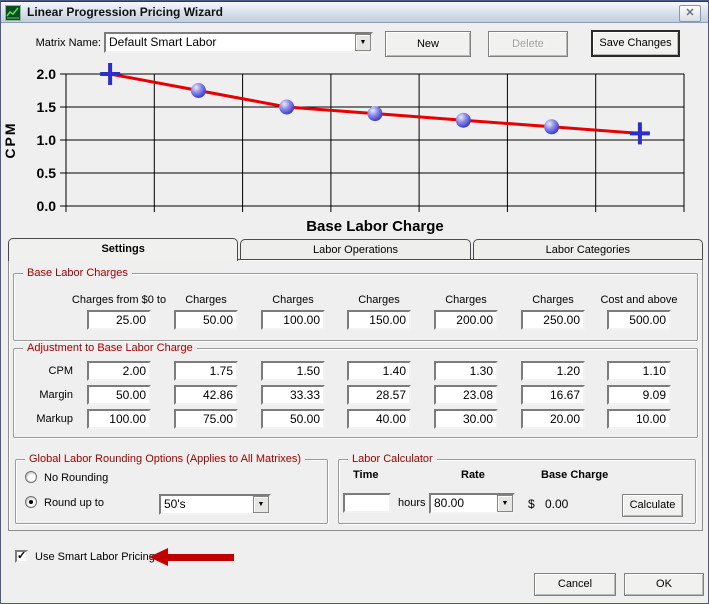  Describe the element at coordinates (375, 226) in the screenshot. I see `svg-text: Base Labor Charge` at that location.